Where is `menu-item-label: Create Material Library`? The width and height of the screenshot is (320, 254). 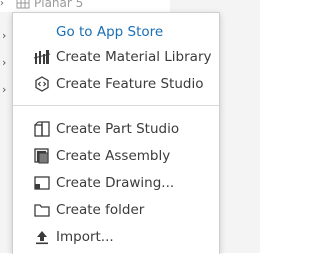 menu-item-label: Create Material Library is located at coordinates (134, 56).